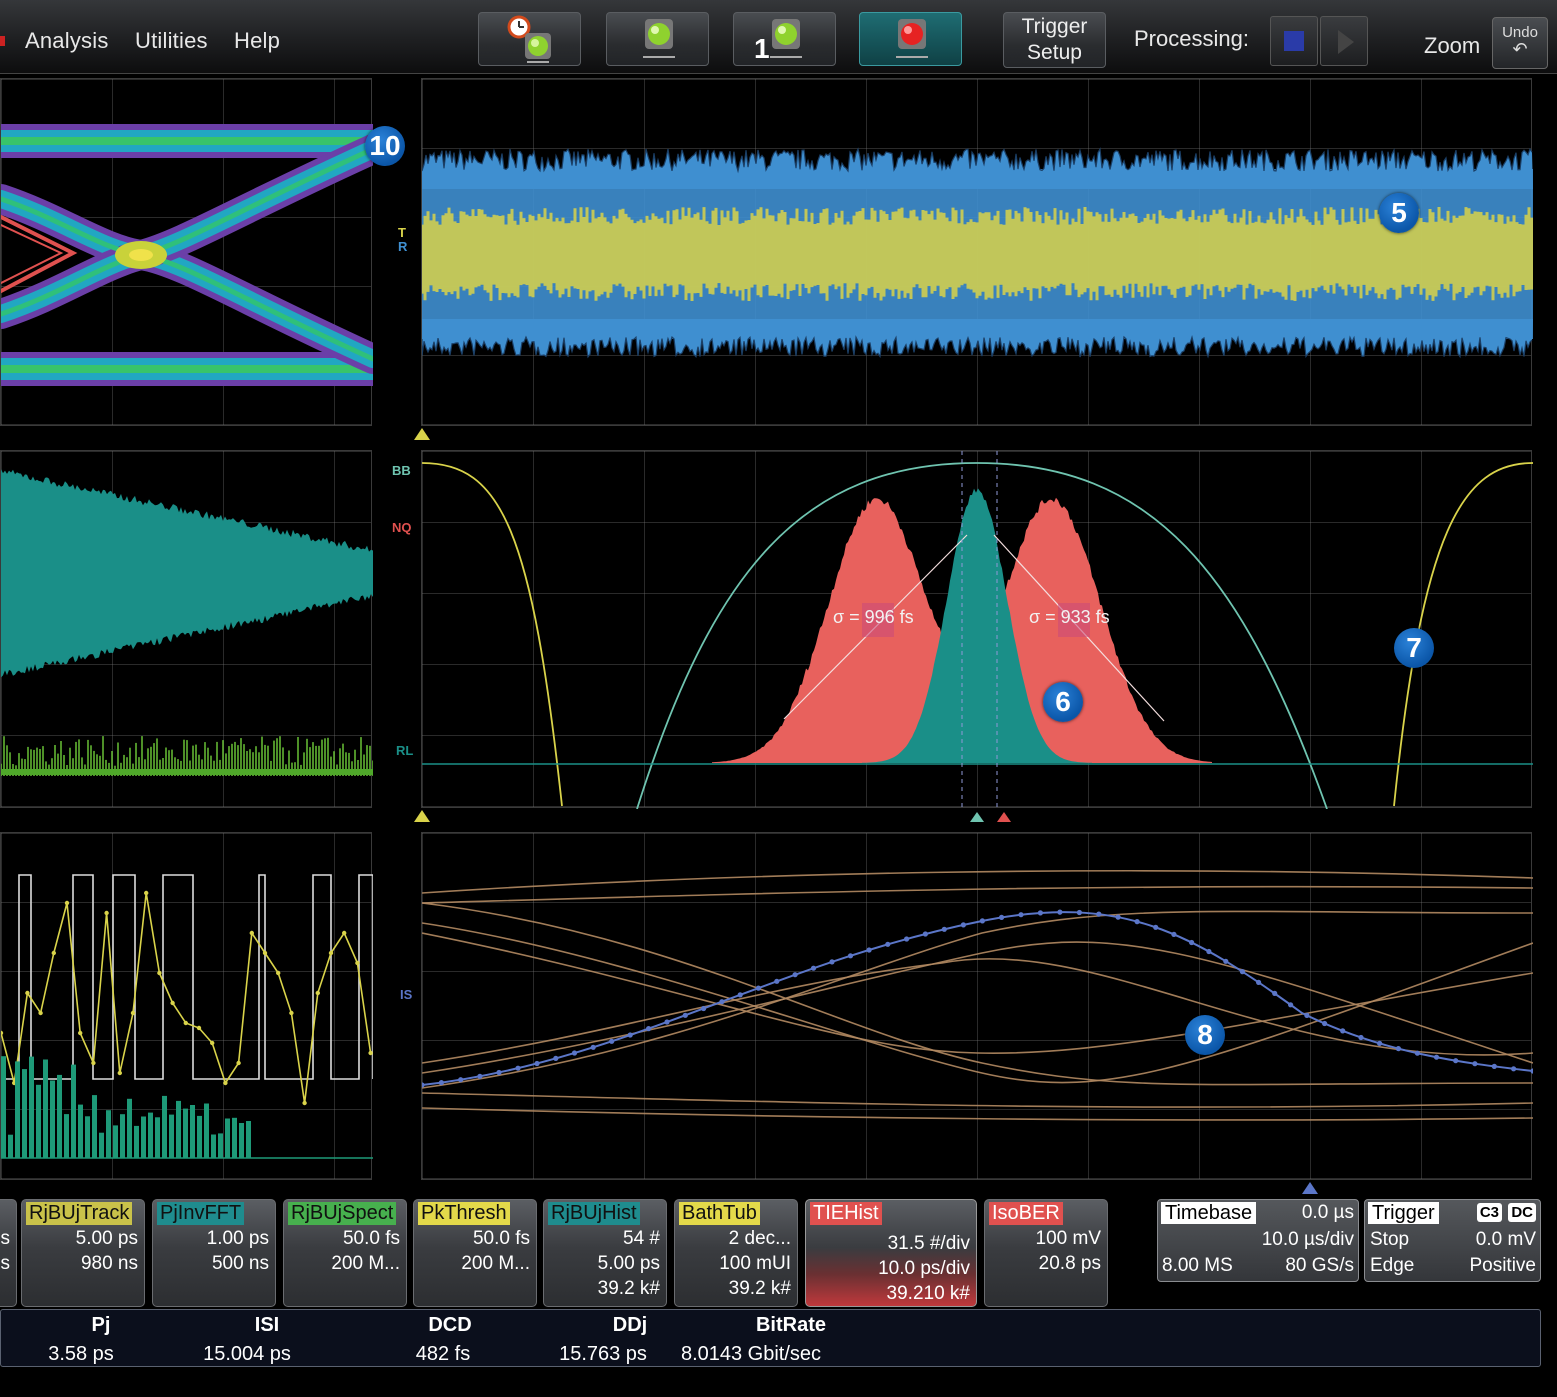  Describe the element at coordinates (1068, 1238) in the screenshot. I see `descriptor-value: 100 mV` at that location.